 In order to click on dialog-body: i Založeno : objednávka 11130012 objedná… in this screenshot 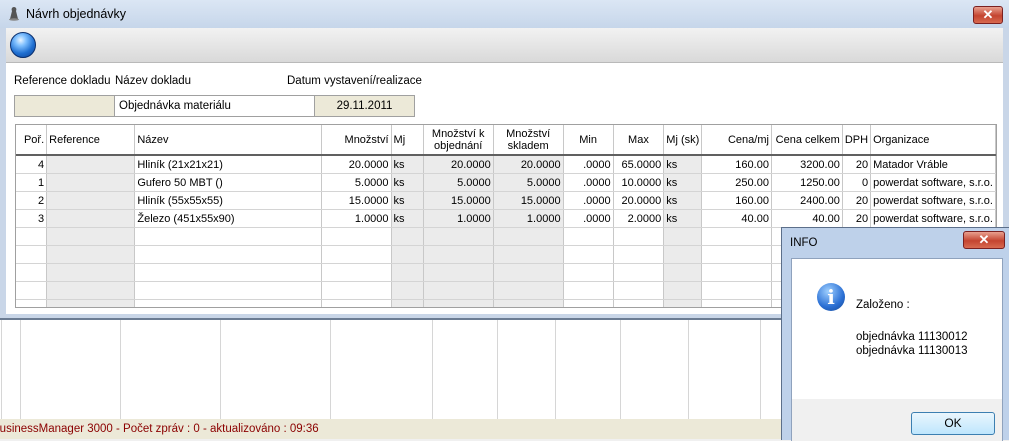, I will do `click(897, 349)`.